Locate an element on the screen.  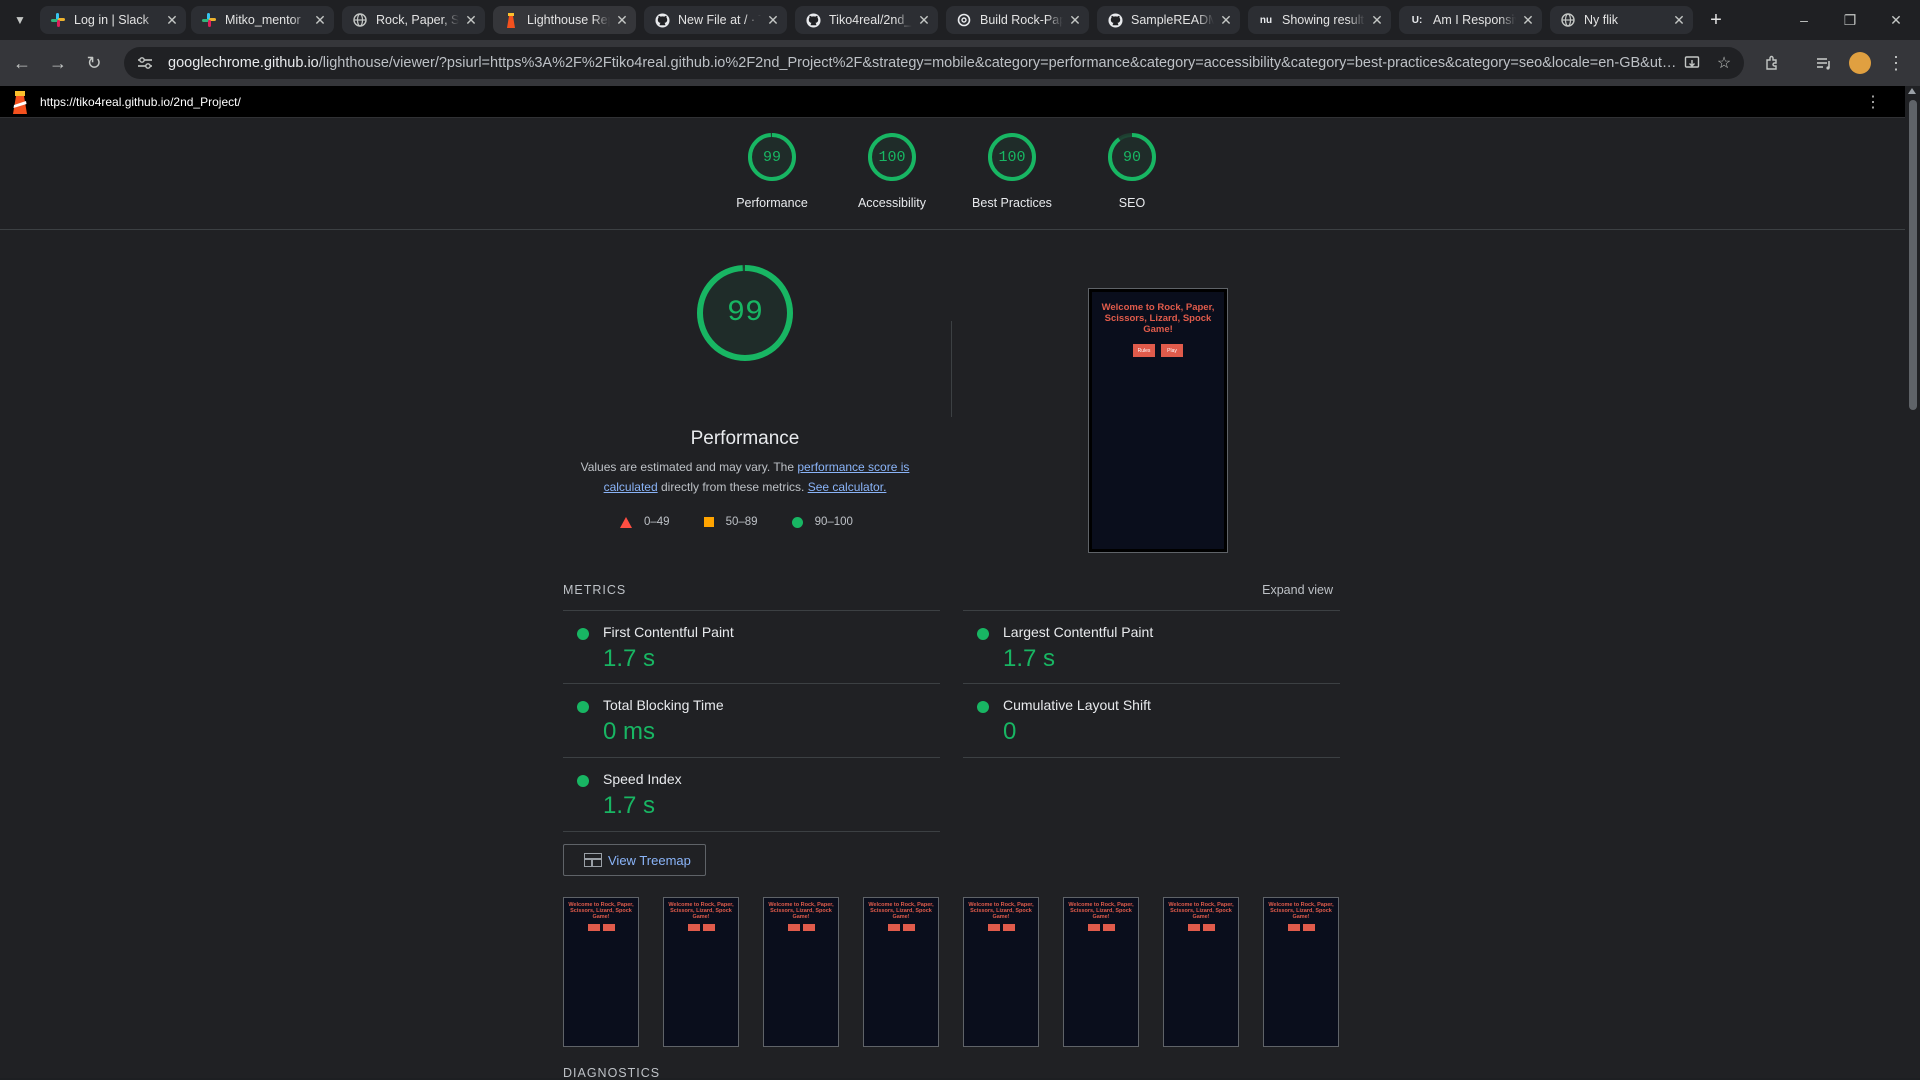
tab-title: Lighthouse Rep is located at coordinates (568, 20).